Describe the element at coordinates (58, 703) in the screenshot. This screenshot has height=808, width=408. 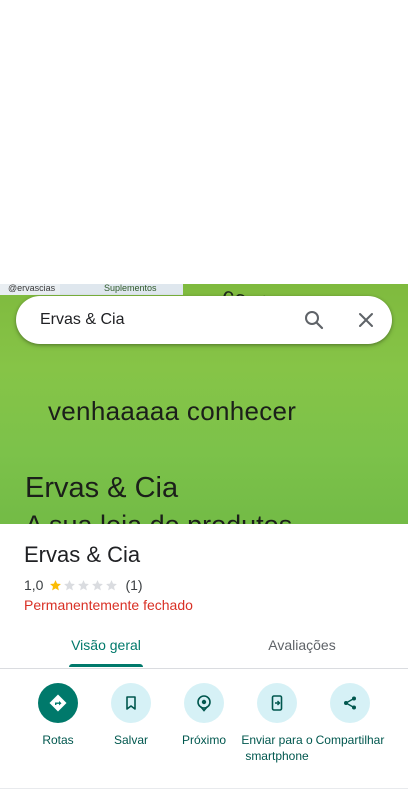
I see `directions-icon` at that location.